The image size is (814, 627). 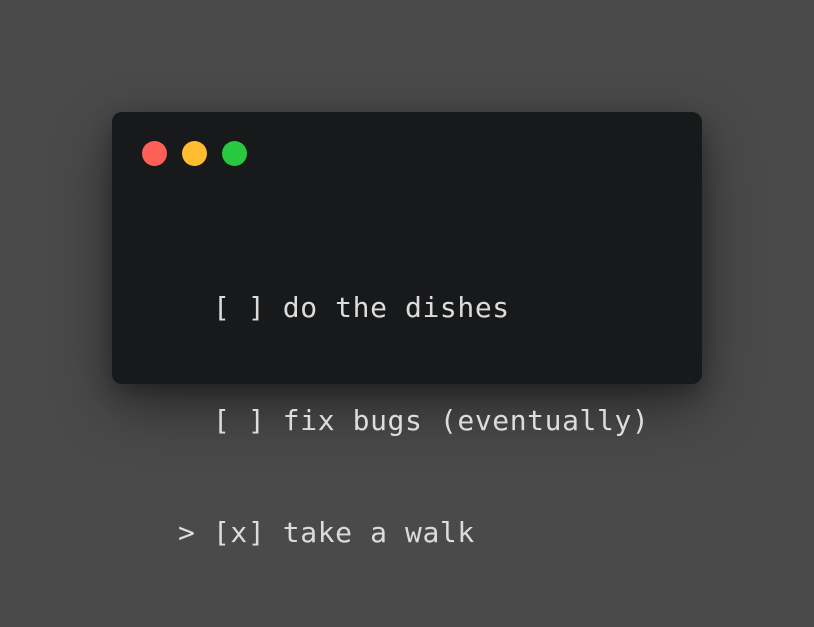 I want to click on todo-text: do the dishes, so click(x=396, y=307).